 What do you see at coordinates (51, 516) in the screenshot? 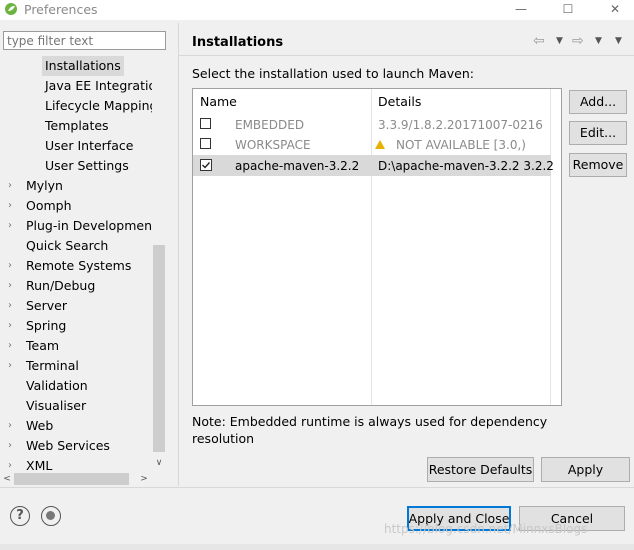
I see `record-icon` at bounding box center [51, 516].